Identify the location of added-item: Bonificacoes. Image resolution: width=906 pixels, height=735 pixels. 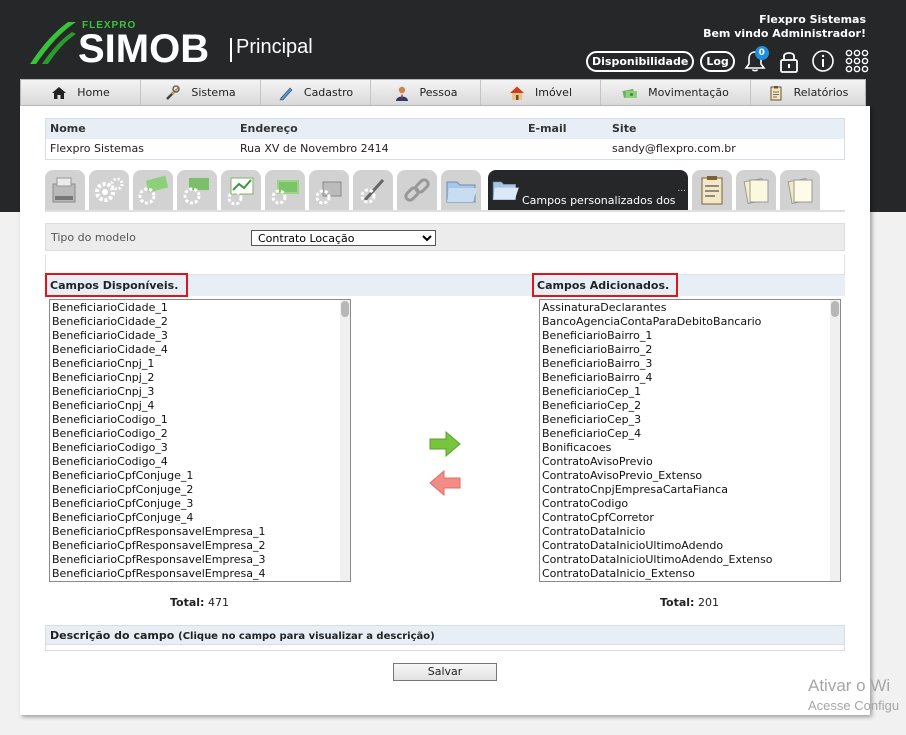
(691, 448).